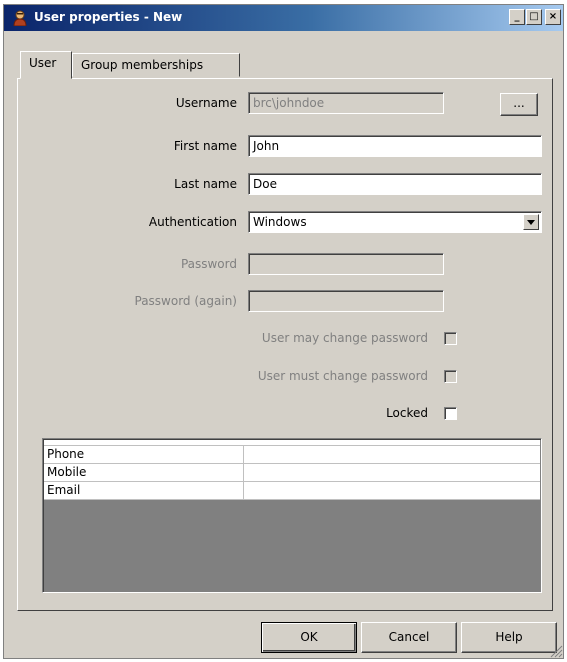  What do you see at coordinates (407, 413) in the screenshot?
I see `locked-label: Locked` at bounding box center [407, 413].